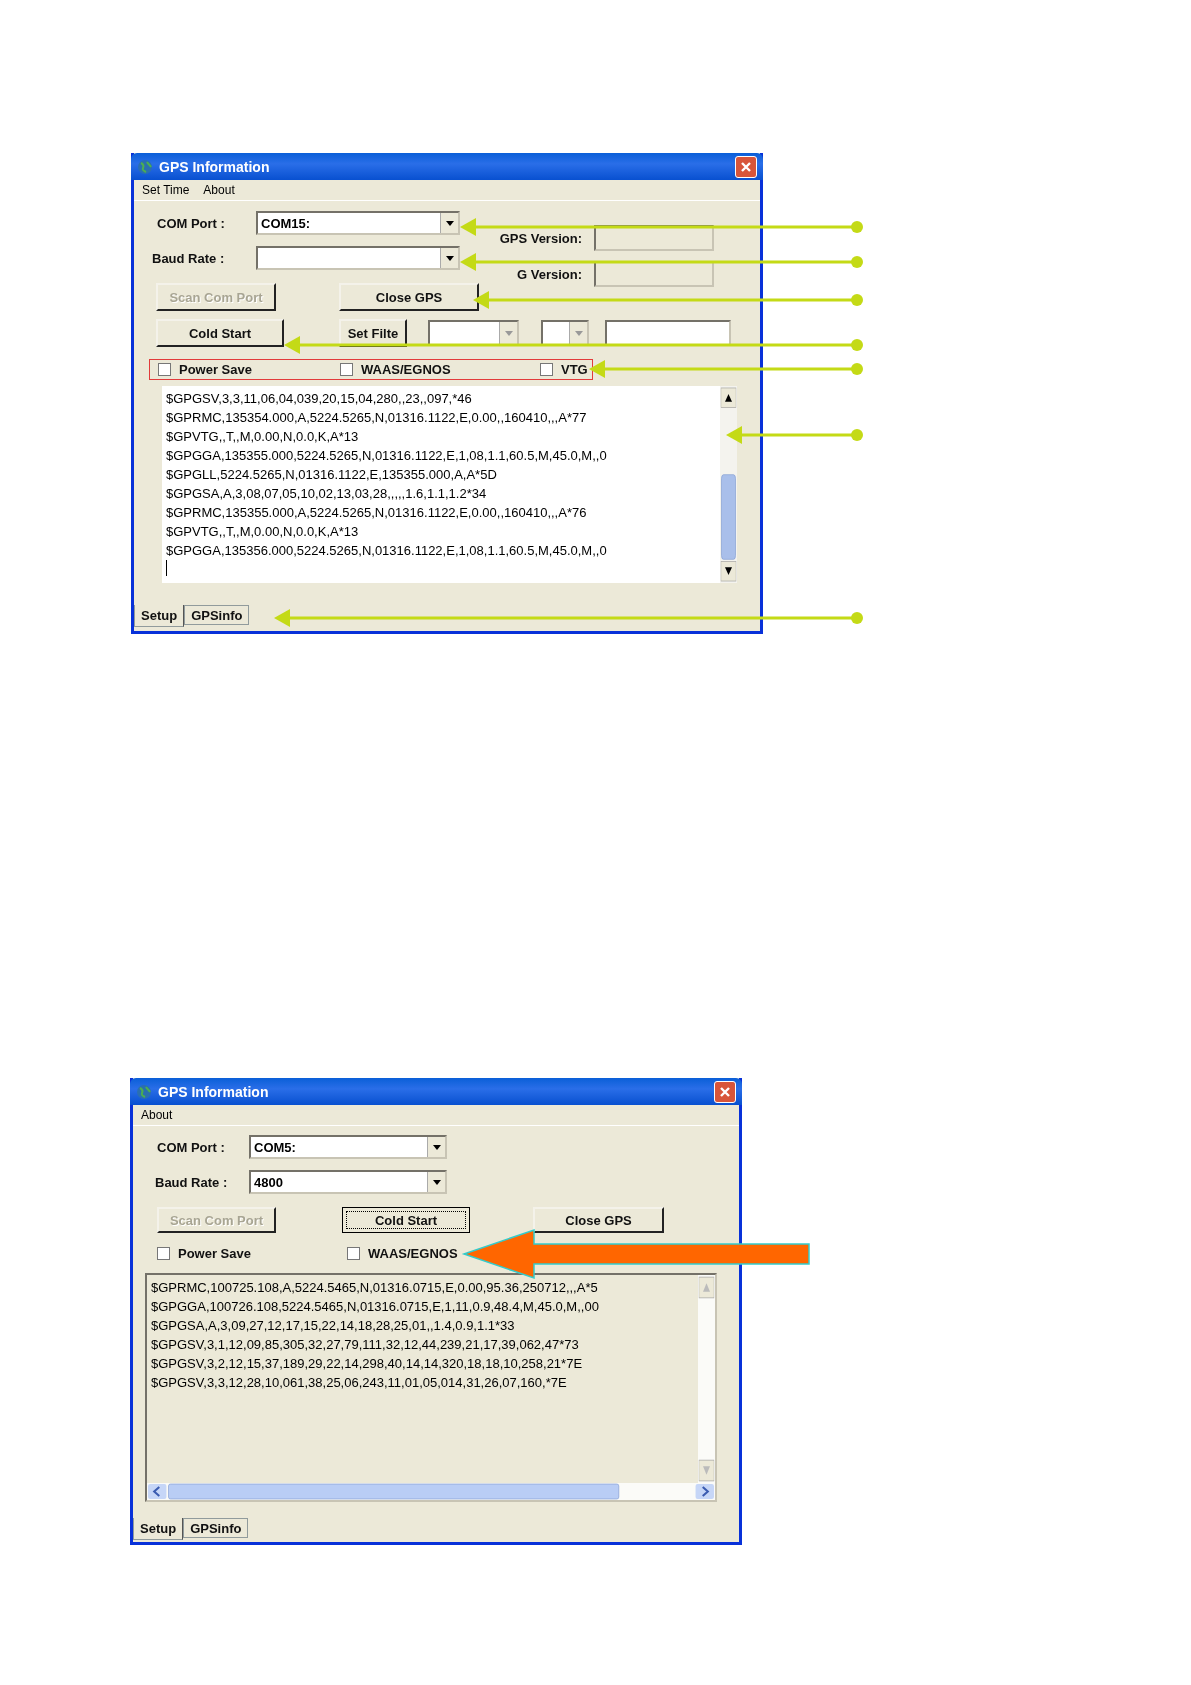 This screenshot has height=1685, width=1191. What do you see at coordinates (387, 456) in the screenshot?
I see `log-line: $GPGGA,135355.000,5224.5265,N,01316.1122,E,1,08,1.1,60.5,M,45.0,M,,0` at bounding box center [387, 456].